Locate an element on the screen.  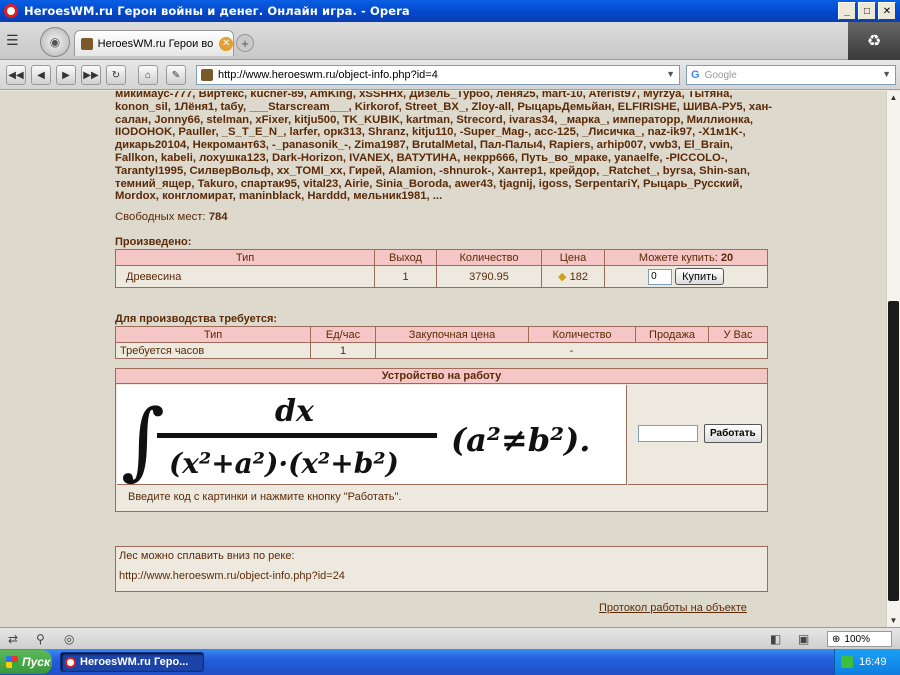
images-icon: ▣ is located at coordinates (803, 639).